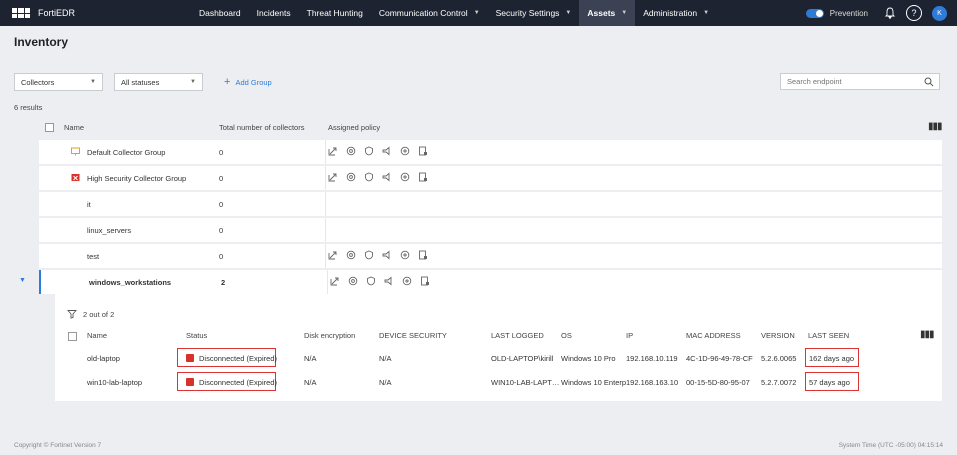  I want to click on nav-threat-hunting: Threat Hunting, so click(335, 13).